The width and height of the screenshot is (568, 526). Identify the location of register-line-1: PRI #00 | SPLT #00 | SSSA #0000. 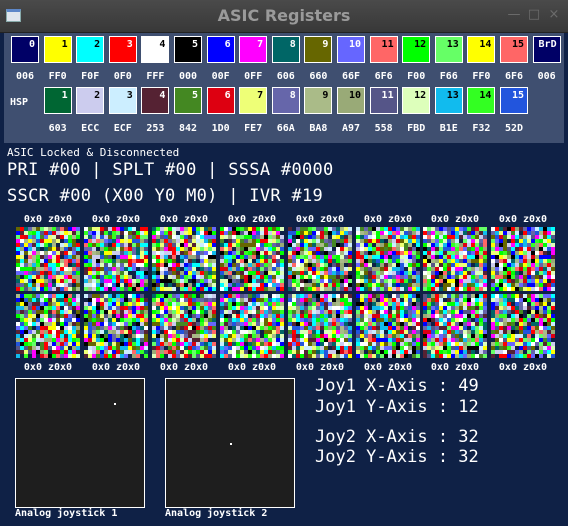
(170, 170).